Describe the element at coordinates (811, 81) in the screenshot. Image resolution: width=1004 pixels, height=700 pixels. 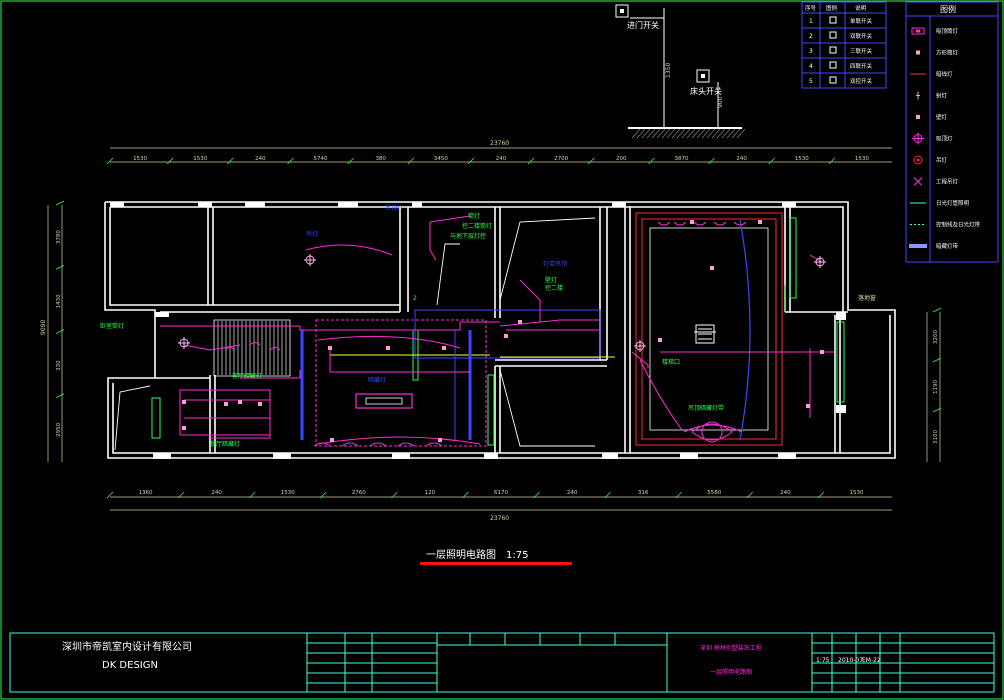
I see `switch-table-num: 5` at that location.